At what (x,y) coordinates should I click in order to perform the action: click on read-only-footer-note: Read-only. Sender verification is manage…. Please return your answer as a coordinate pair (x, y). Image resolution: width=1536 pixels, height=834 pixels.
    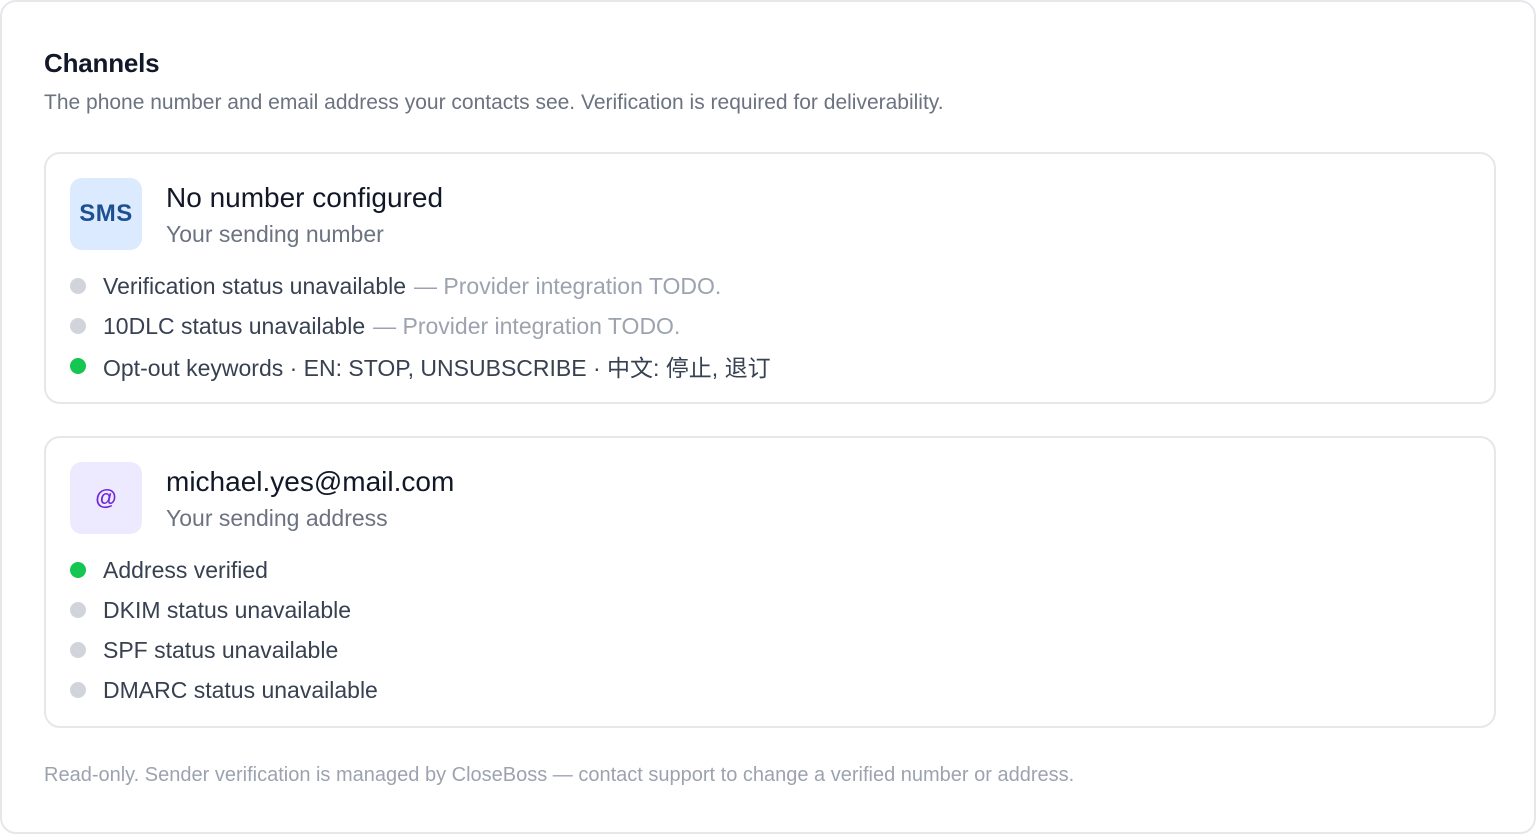
    Looking at the image, I should click on (559, 775).